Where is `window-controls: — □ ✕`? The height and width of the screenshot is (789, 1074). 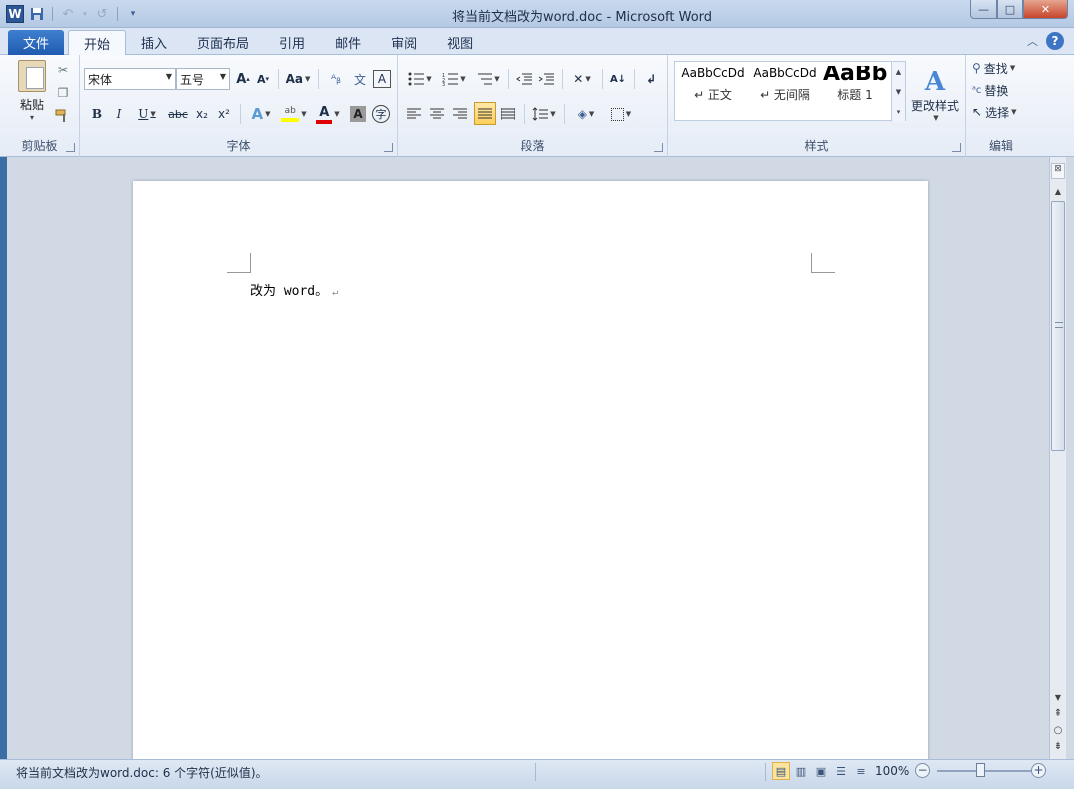
window-controls: — □ ✕ is located at coordinates (1019, 9).